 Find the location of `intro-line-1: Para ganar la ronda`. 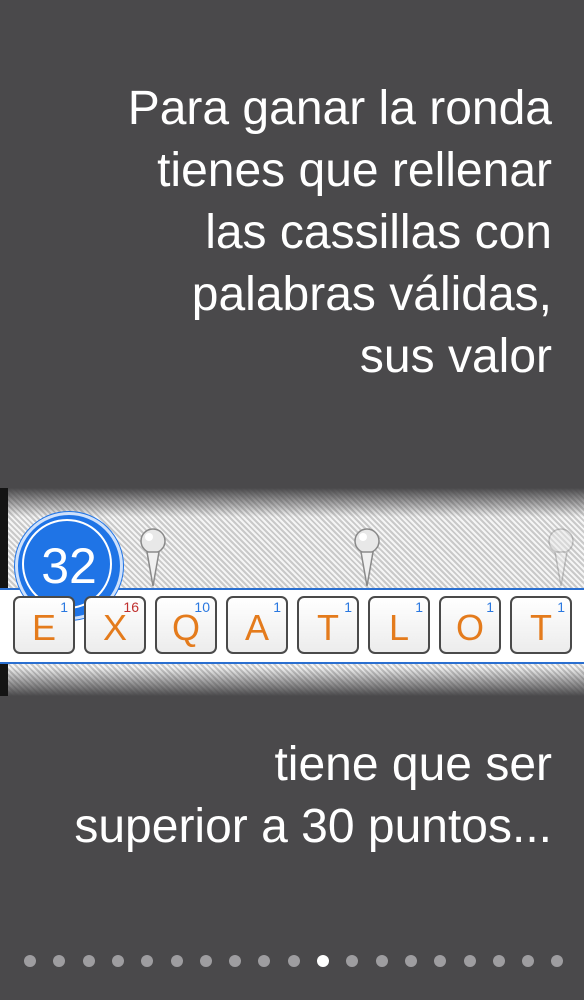

intro-line-1: Para ganar la ronda is located at coordinates (339, 108).